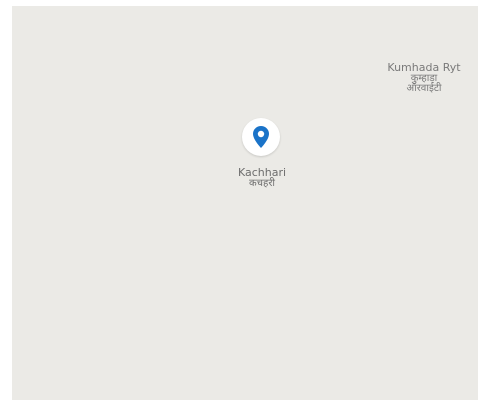 The image size is (490, 406). I want to click on place-label-kumhada: Kumhada Ryt कुम्हाड़ा ऑरवाईटी, so click(424, 78).